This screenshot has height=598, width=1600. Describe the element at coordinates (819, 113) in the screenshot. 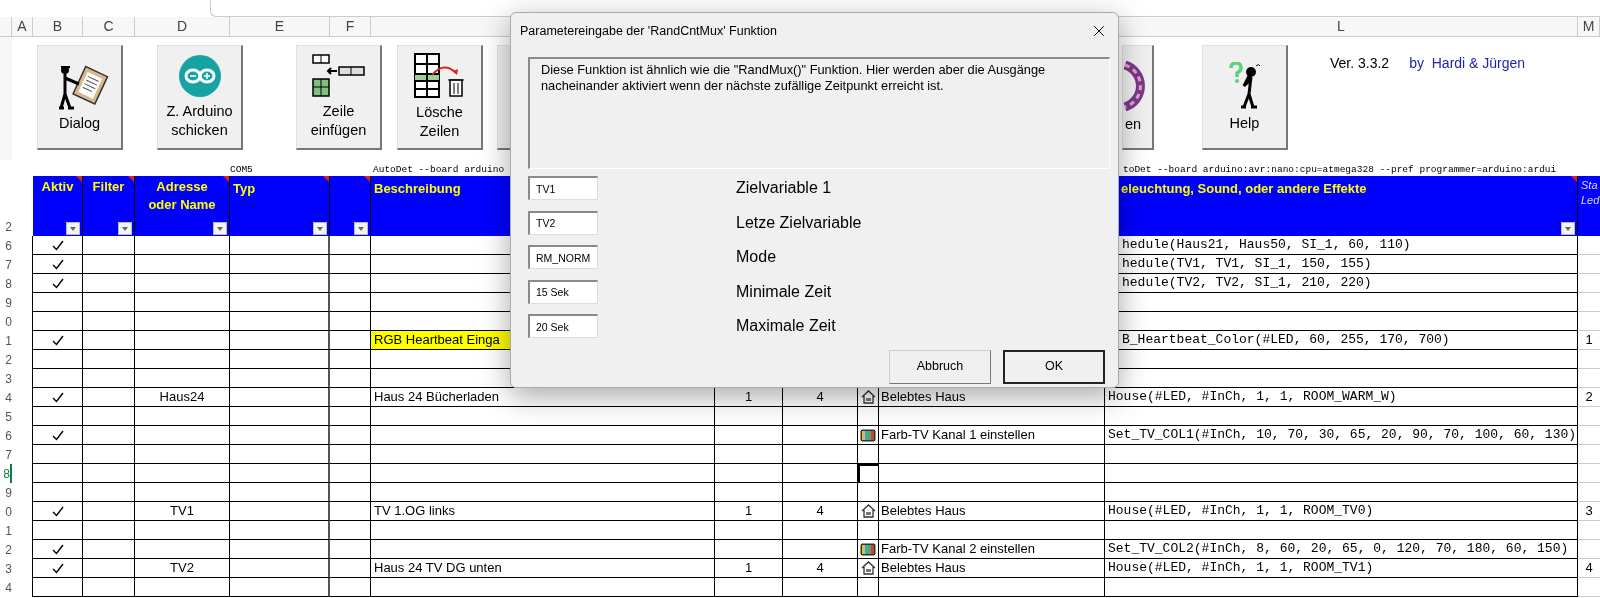

I see `description-text: Diese Funktion ist ähnlich wie die "RandMux()" Funktion. Hier werden aber die Ausgänge nacheinander aktiviert wenn der nächste zufällige Zeitpunkt erreicht ist.` at that location.